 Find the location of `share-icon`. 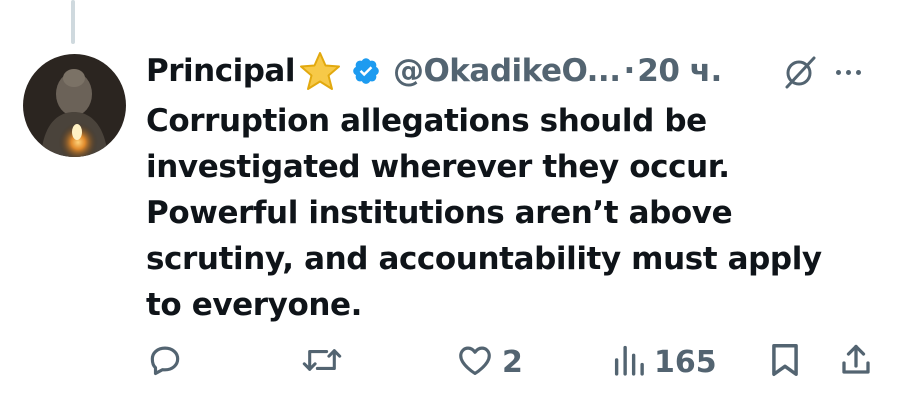

share-icon is located at coordinates (856, 362).